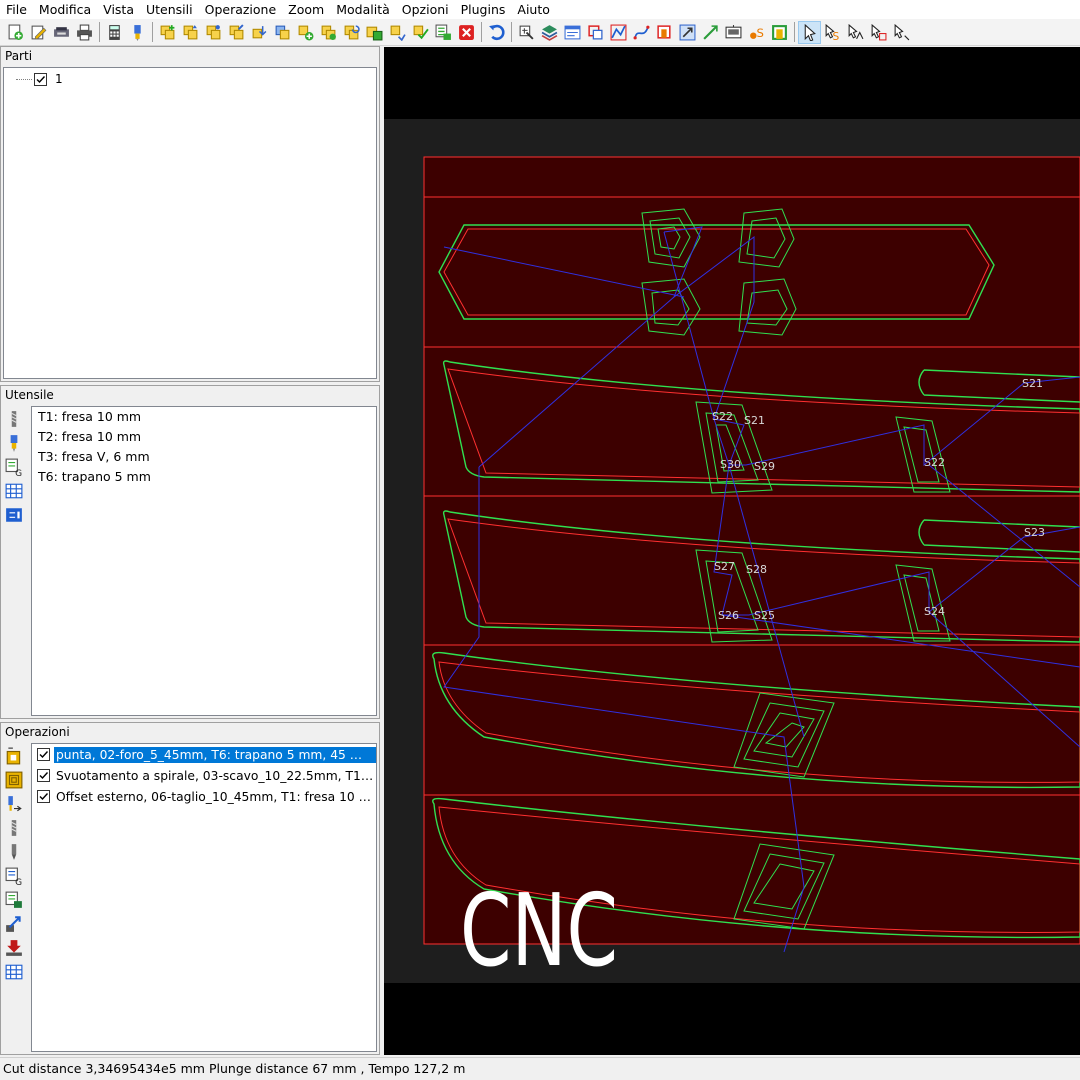  What do you see at coordinates (118, 9) in the screenshot?
I see `menu-vista: Vista` at bounding box center [118, 9].